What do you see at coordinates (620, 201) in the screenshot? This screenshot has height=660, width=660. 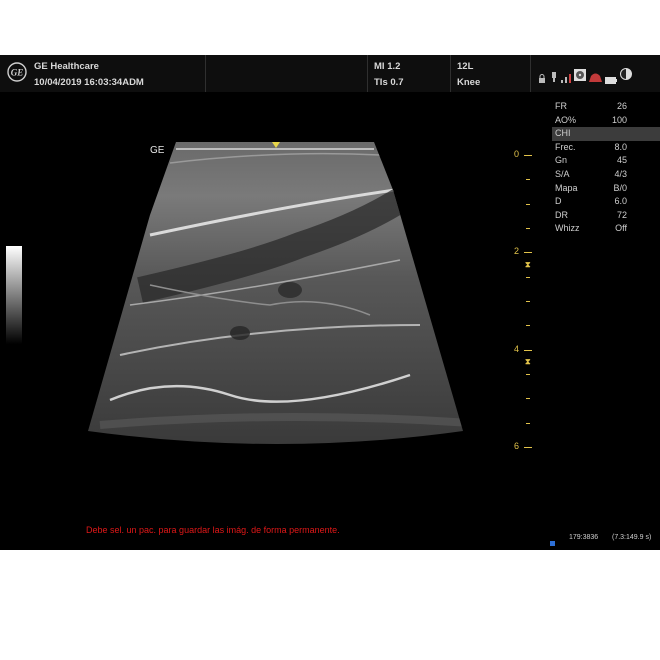 I see `param-value: 6.0` at bounding box center [620, 201].